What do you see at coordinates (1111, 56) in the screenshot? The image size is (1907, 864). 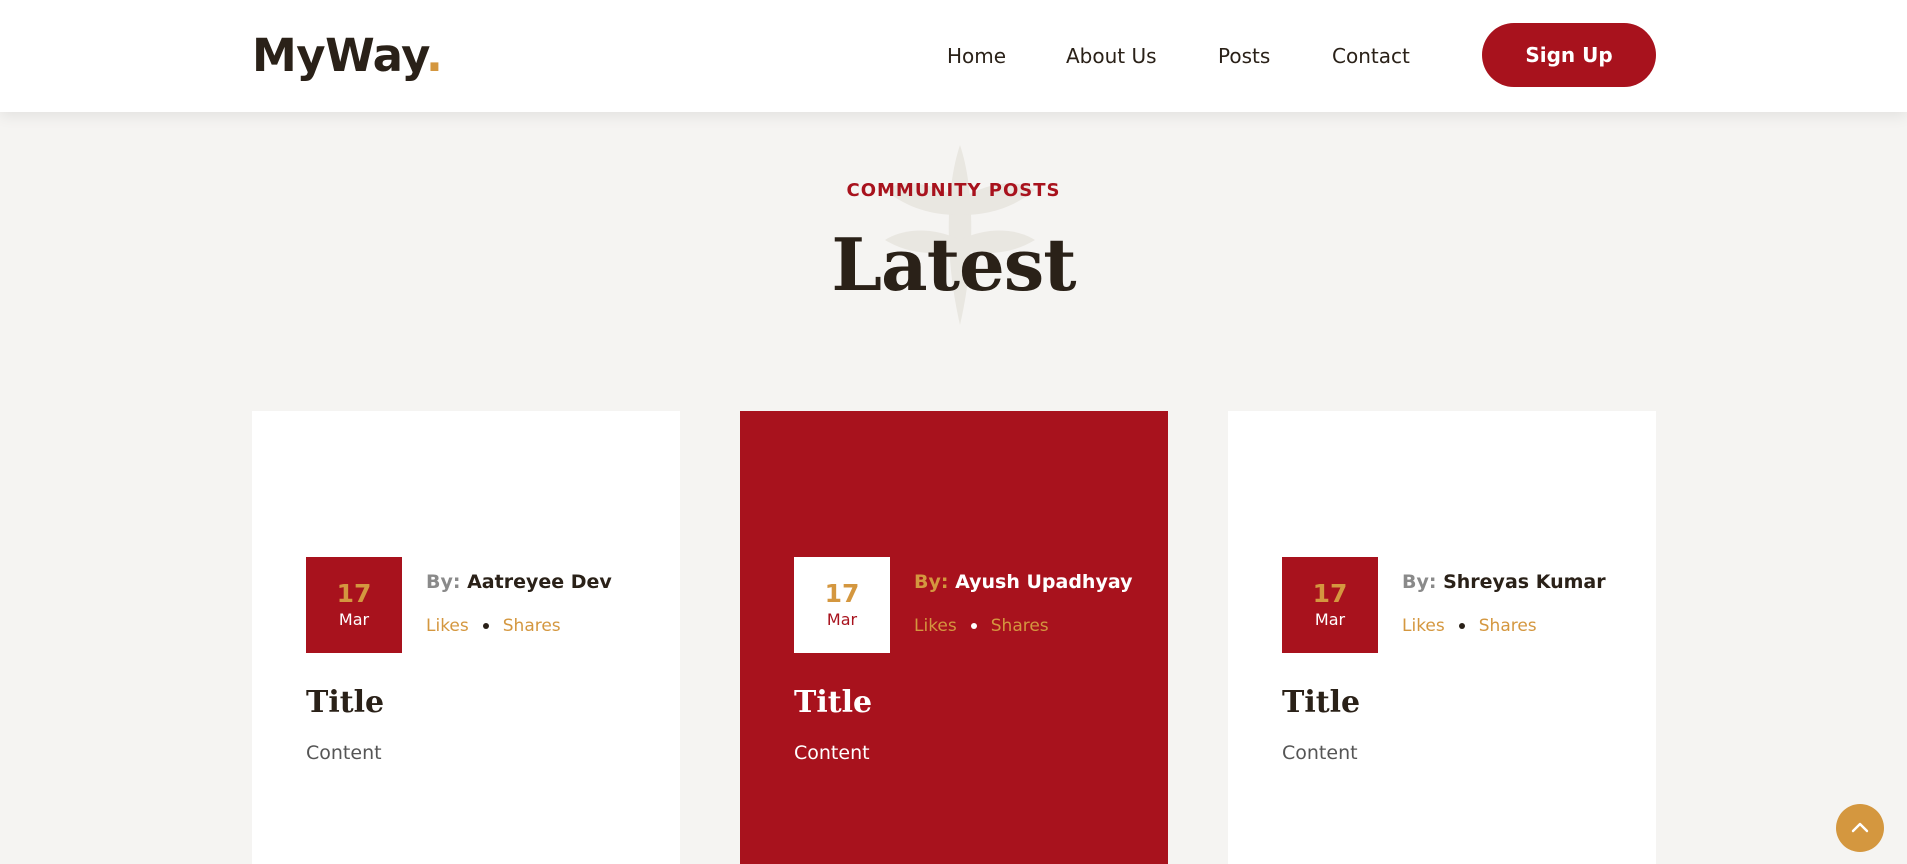 I see `nav-about-us: About Us` at bounding box center [1111, 56].